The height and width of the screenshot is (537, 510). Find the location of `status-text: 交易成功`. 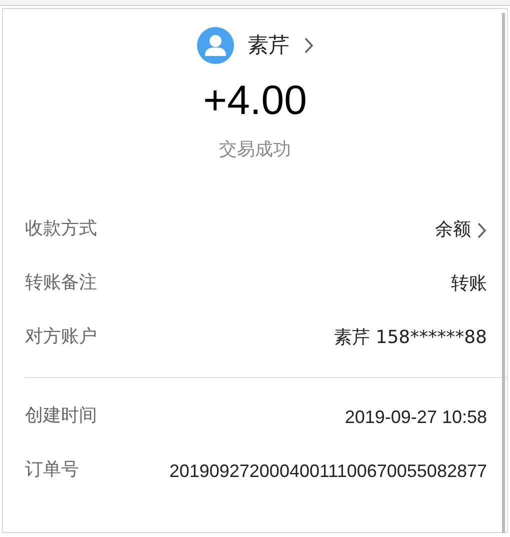

status-text: 交易成功 is located at coordinates (255, 150).